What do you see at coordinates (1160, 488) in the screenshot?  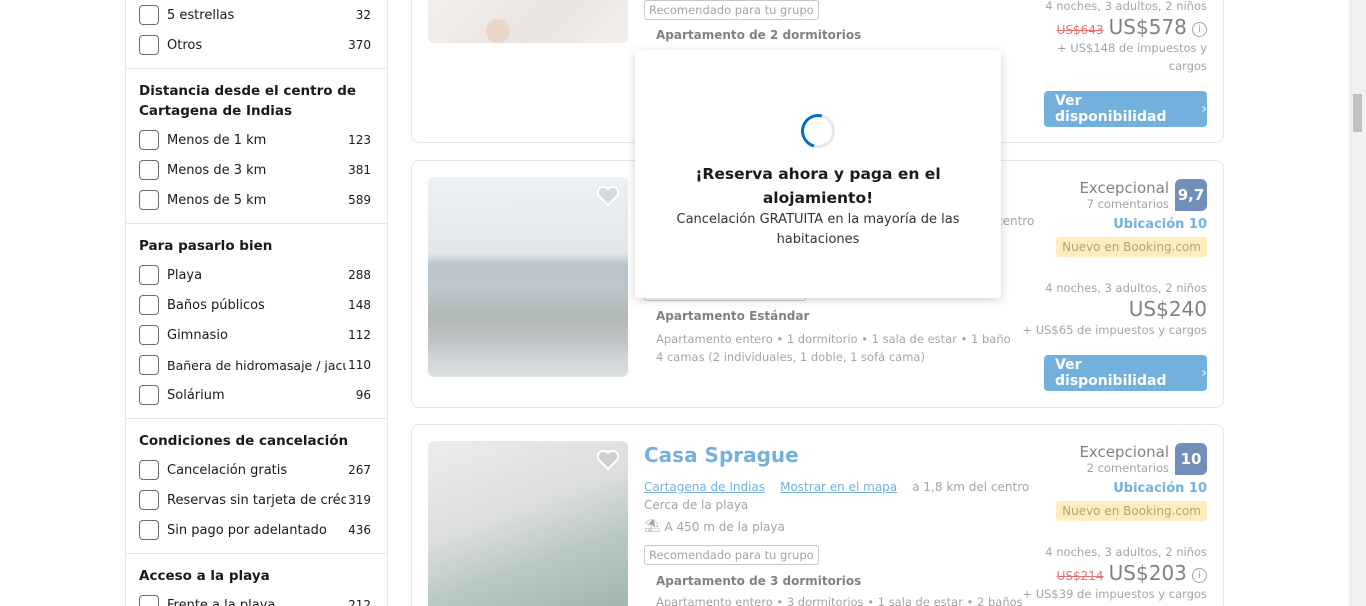 I see `location-score: Ubicación 10` at bounding box center [1160, 488].